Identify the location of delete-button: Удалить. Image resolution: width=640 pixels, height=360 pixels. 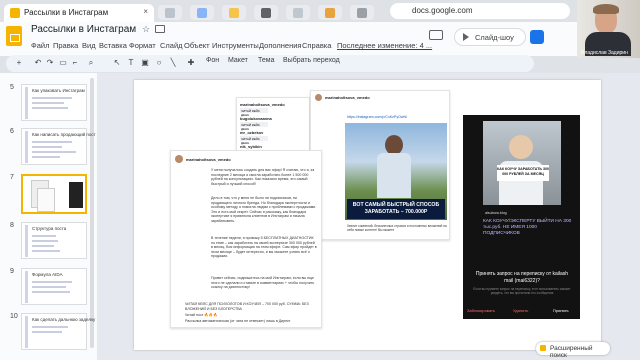
(521, 310).